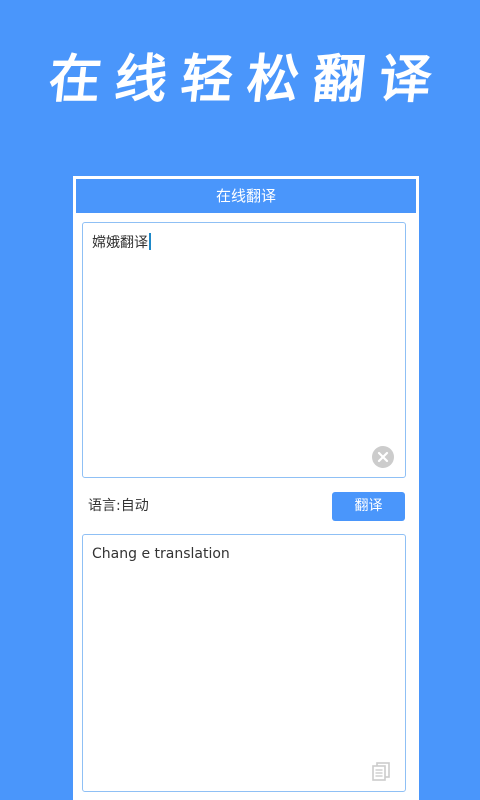 The height and width of the screenshot is (800, 480). Describe the element at coordinates (247, 79) in the screenshot. I see `promo-title: 在线轻松翻译` at that location.